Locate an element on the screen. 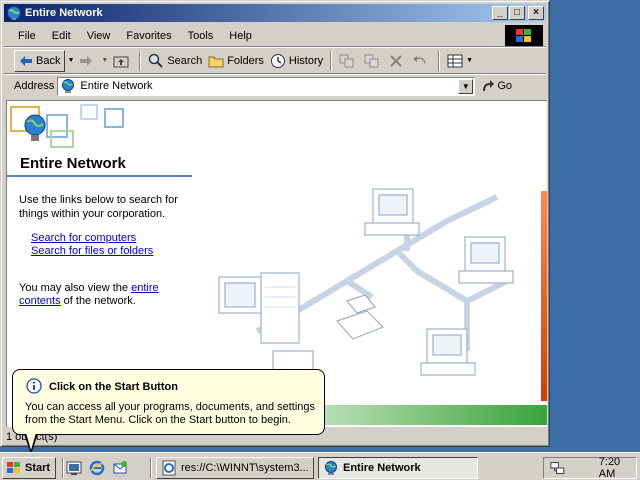  move-to-button is located at coordinates (348, 61).